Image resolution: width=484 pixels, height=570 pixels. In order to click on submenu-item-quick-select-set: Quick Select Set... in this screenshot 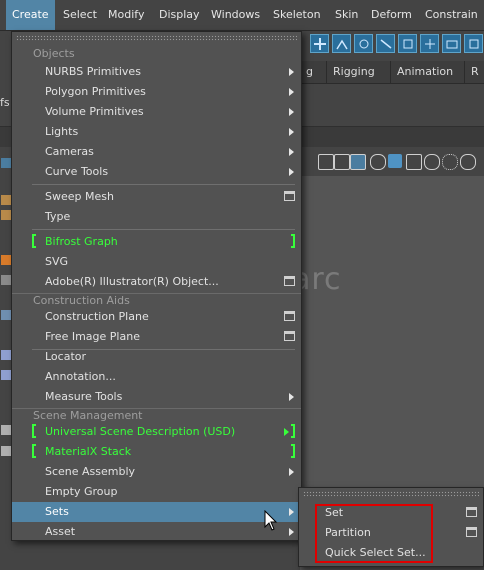, I will do `click(391, 553)`.